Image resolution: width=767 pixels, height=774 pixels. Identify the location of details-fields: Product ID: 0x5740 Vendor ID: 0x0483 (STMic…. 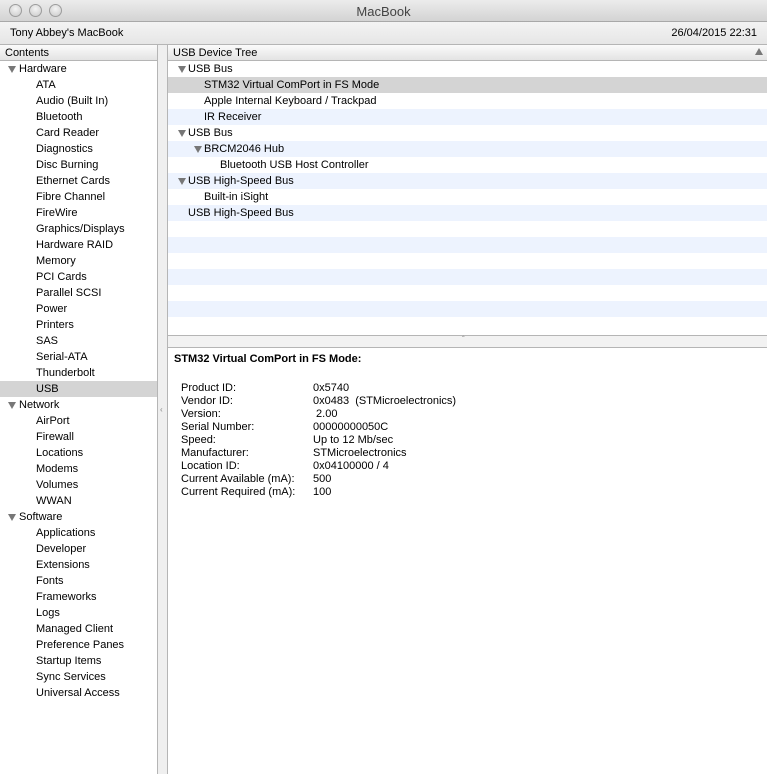
(467, 440).